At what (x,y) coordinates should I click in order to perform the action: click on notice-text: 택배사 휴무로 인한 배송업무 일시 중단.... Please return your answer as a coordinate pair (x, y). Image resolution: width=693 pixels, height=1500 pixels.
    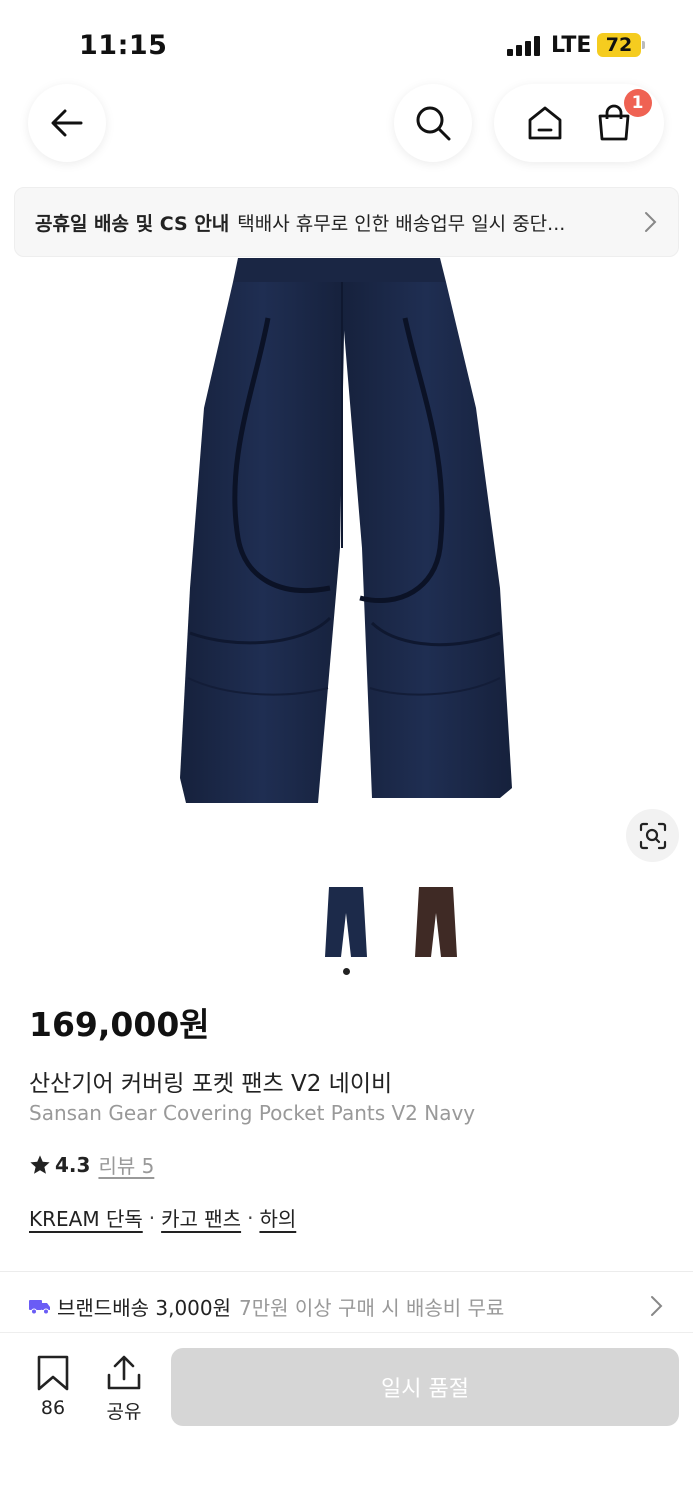
    Looking at the image, I should click on (401, 223).